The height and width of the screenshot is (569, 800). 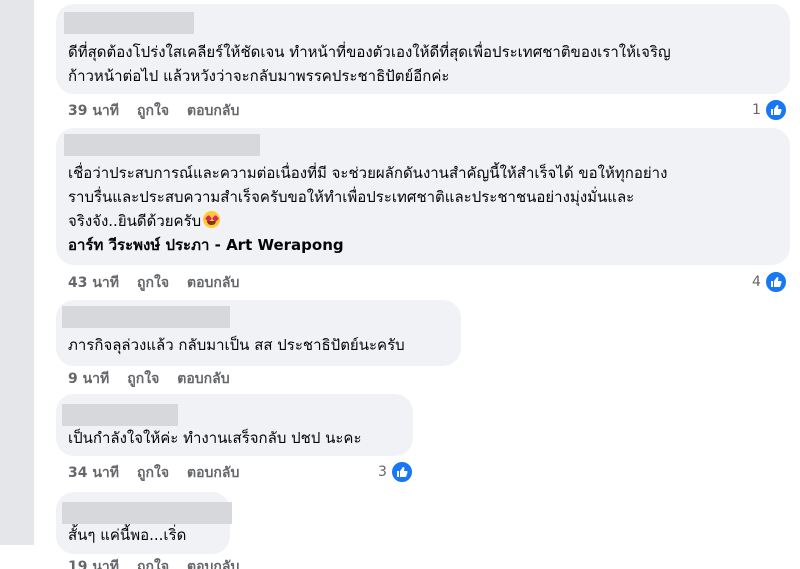 I want to click on comment-text-line: สั้นๆ แค่นี้พอ...เริ่ด, so click(x=127, y=535).